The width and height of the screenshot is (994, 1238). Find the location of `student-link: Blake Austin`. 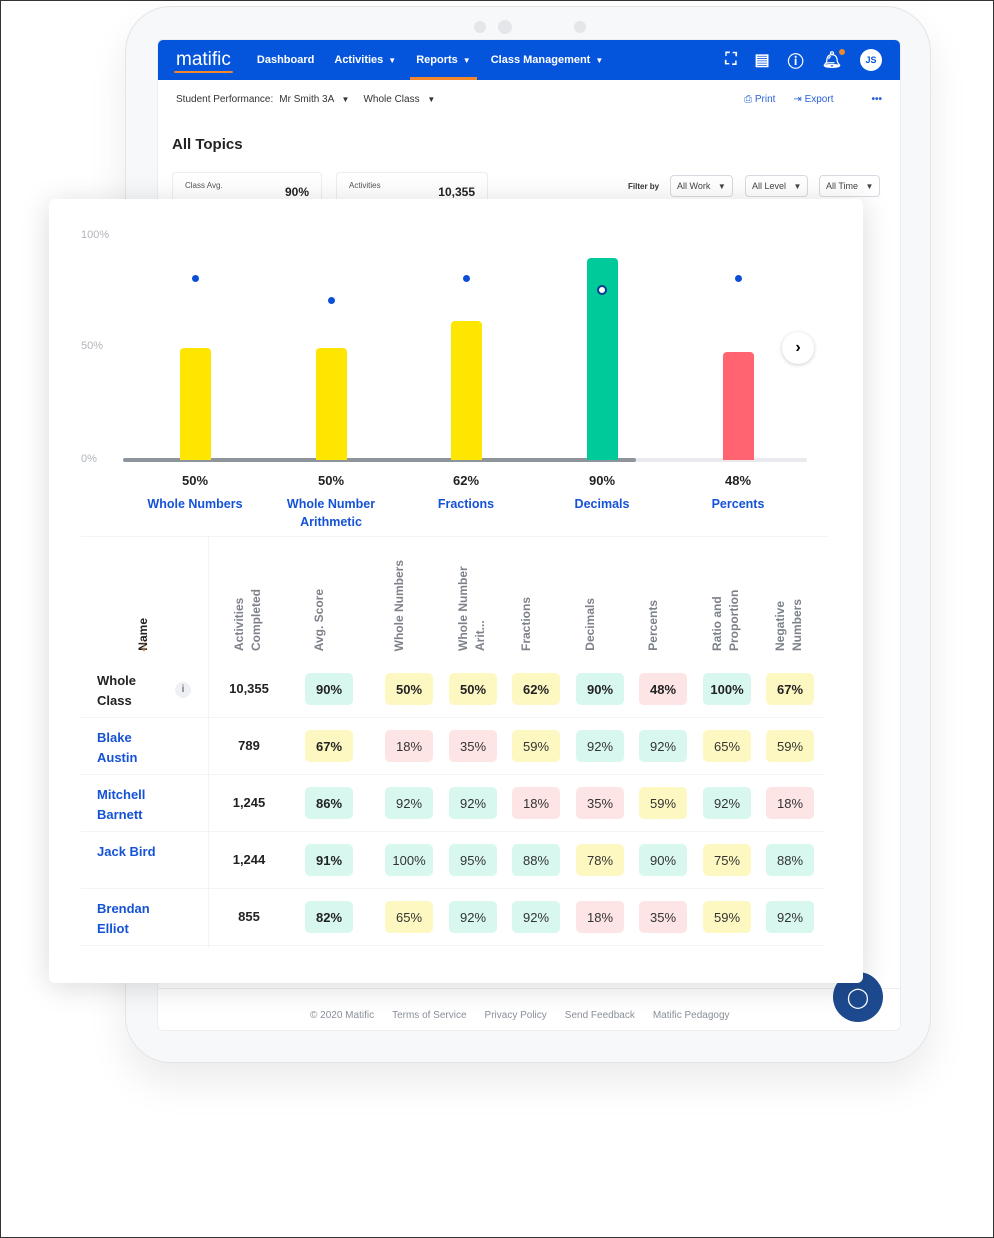

student-link: Blake Austin is located at coordinates (132, 748).